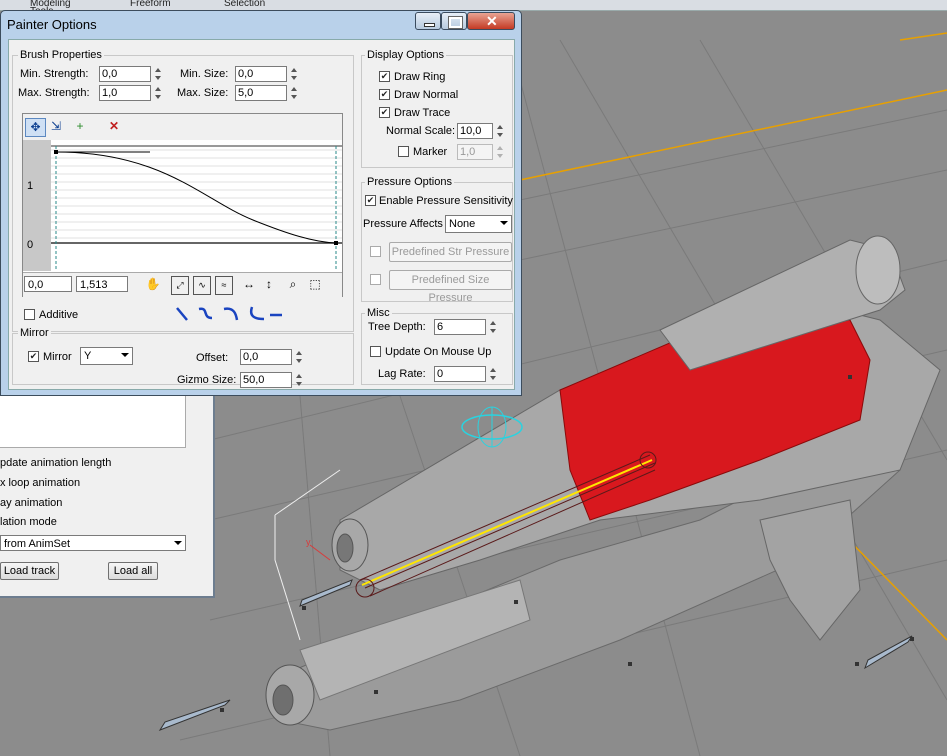 This screenshot has width=947, height=756. What do you see at coordinates (409, 182) in the screenshot?
I see `pressure-options-label: Pressure Options` at bounding box center [409, 182].